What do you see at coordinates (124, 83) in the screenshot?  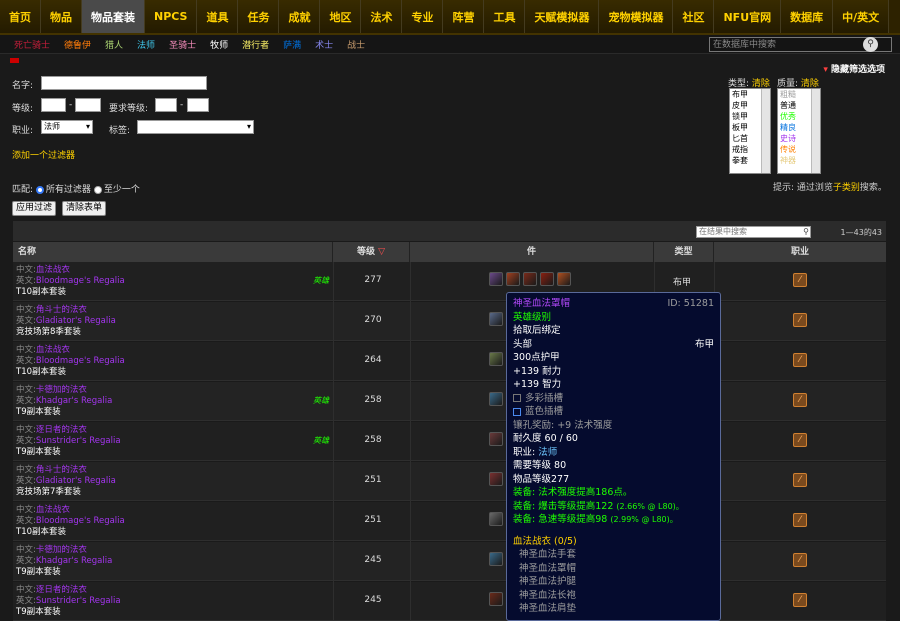 I see `name-input` at bounding box center [124, 83].